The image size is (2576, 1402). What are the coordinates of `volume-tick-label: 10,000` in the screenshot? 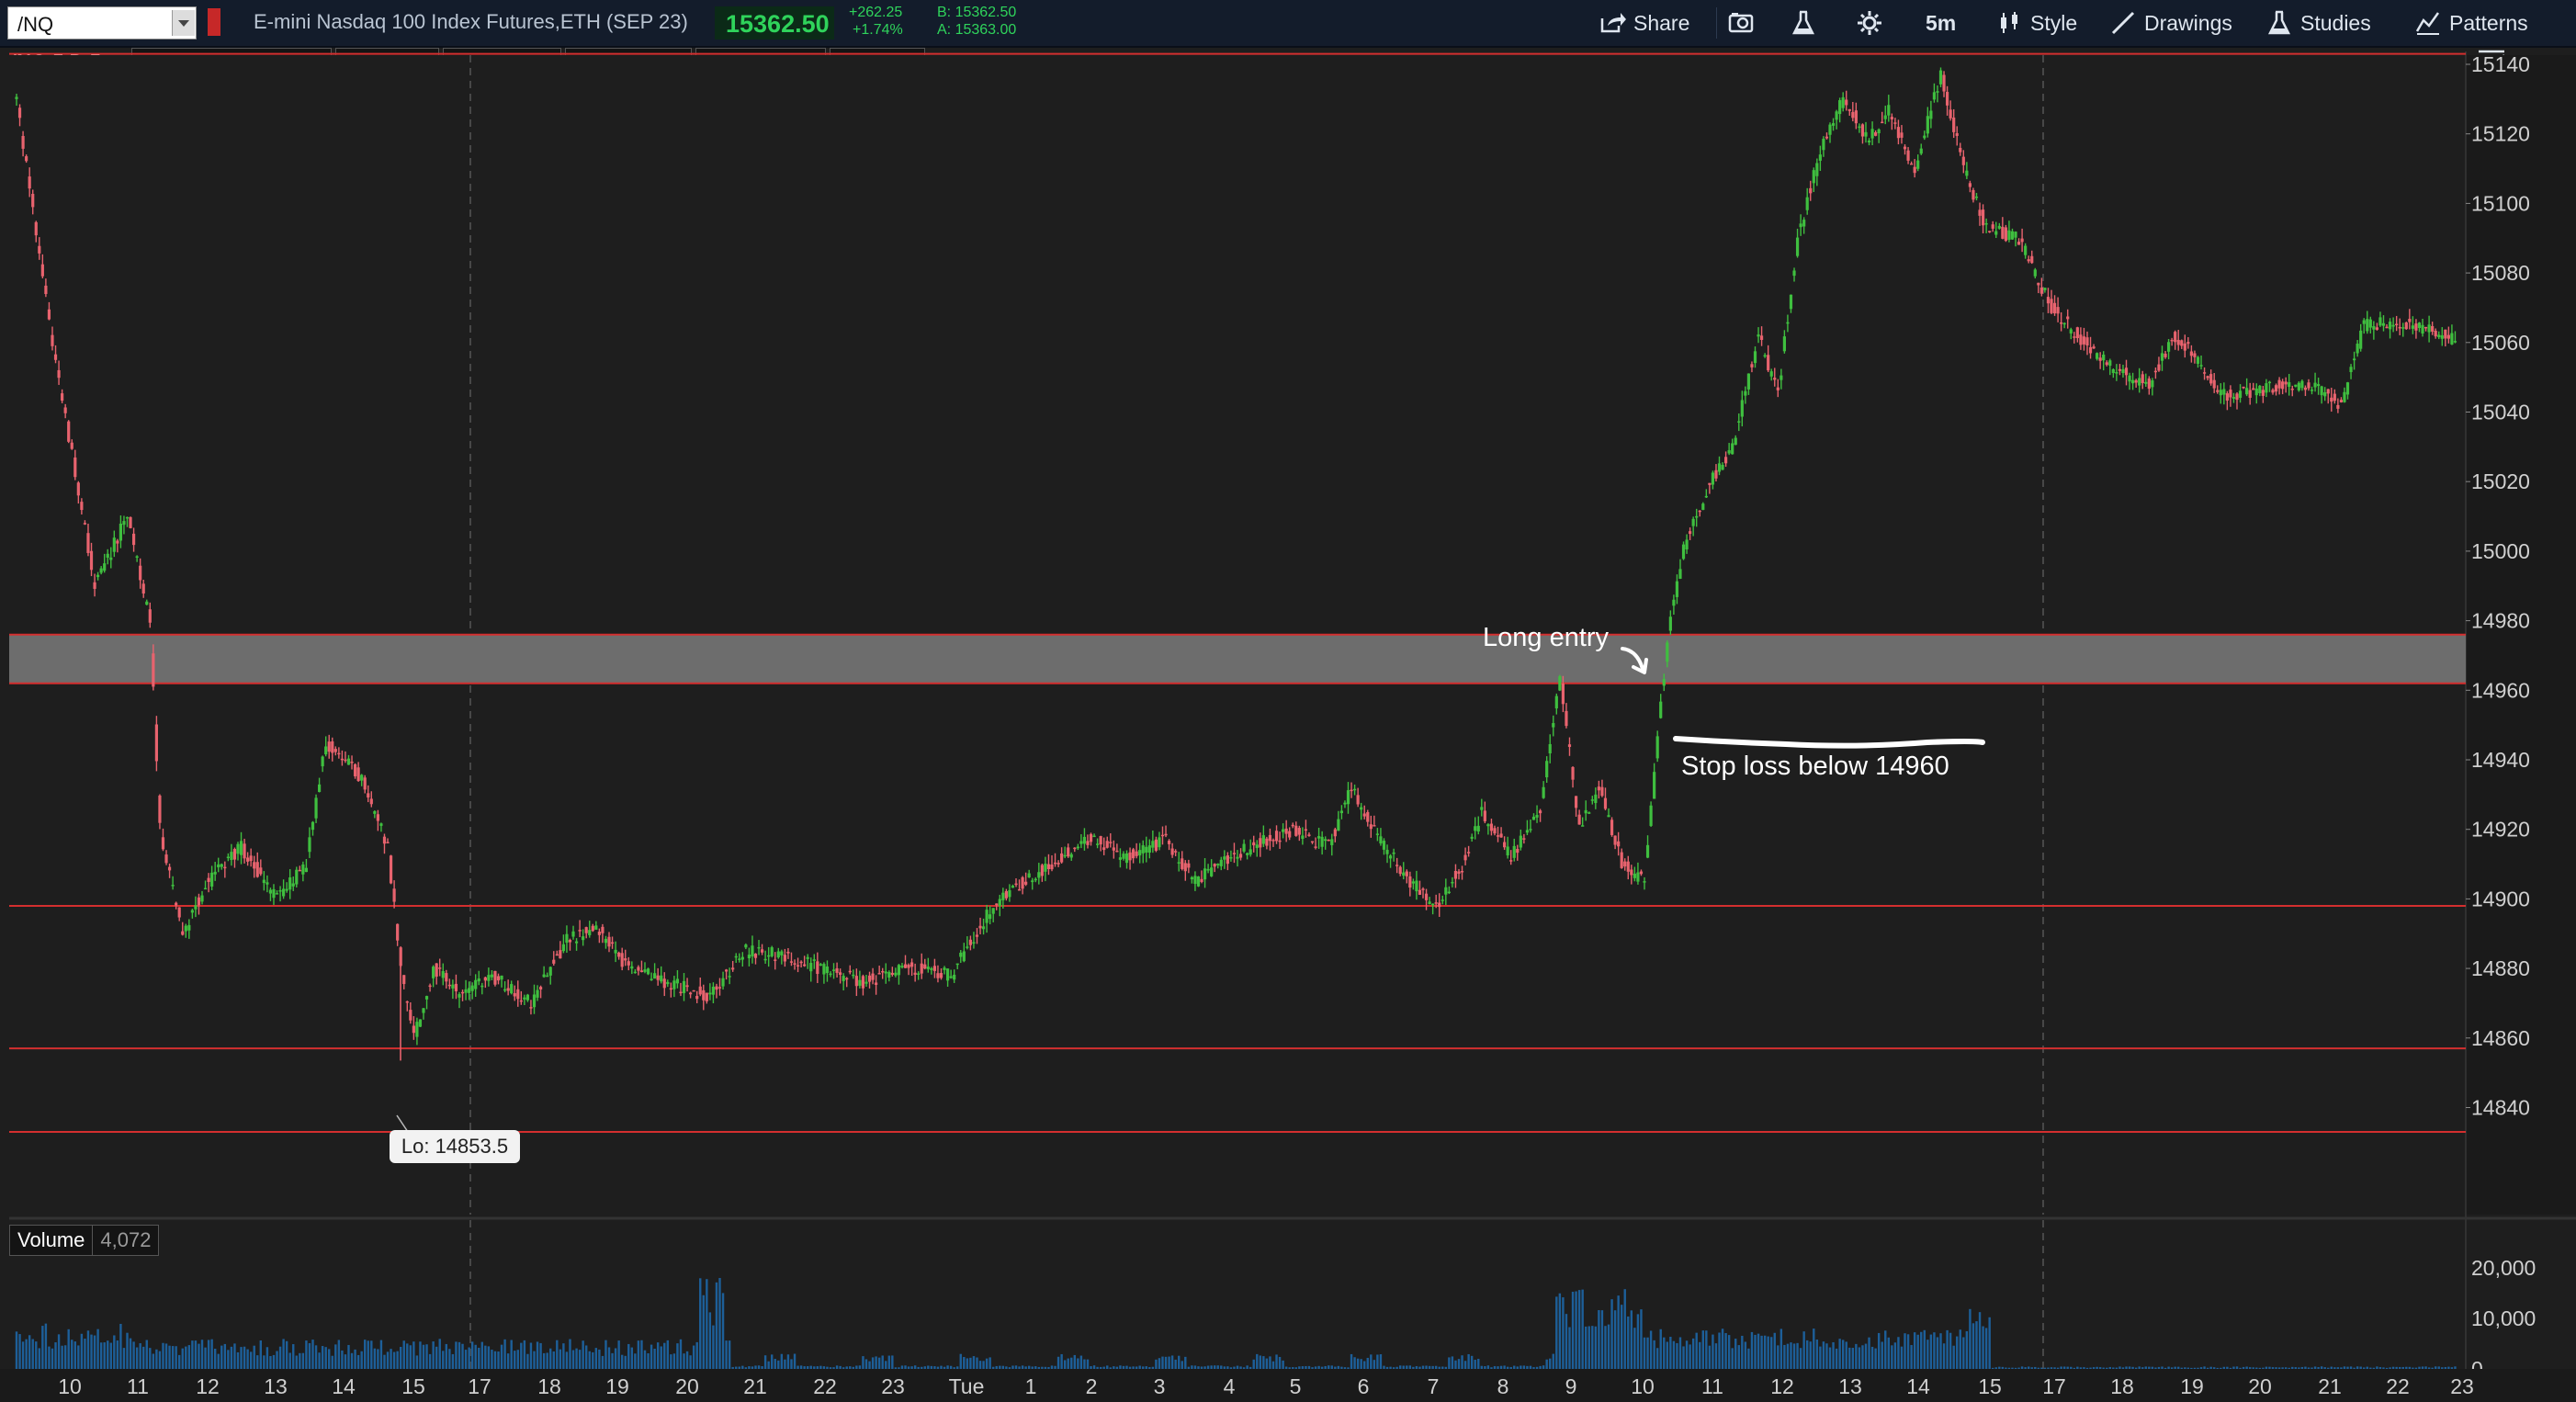 It's located at (2503, 1318).